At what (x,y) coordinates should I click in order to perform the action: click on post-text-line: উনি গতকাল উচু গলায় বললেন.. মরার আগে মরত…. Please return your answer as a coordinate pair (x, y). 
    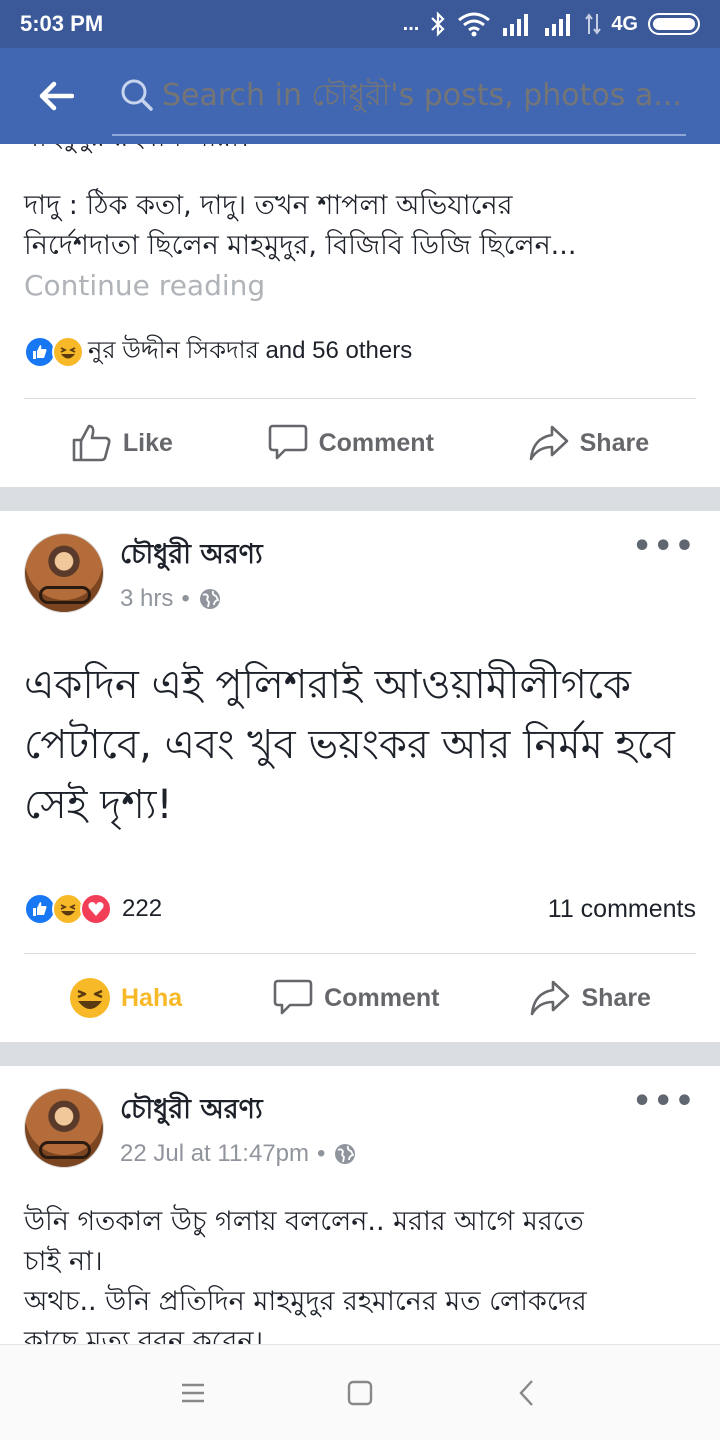
    Looking at the image, I should click on (304, 1221).